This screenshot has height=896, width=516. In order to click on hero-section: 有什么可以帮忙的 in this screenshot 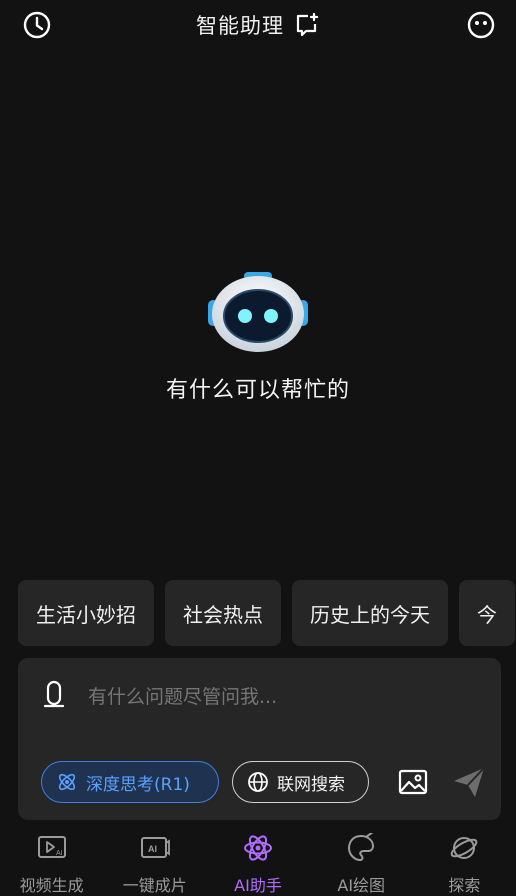, I will do `click(258, 337)`.